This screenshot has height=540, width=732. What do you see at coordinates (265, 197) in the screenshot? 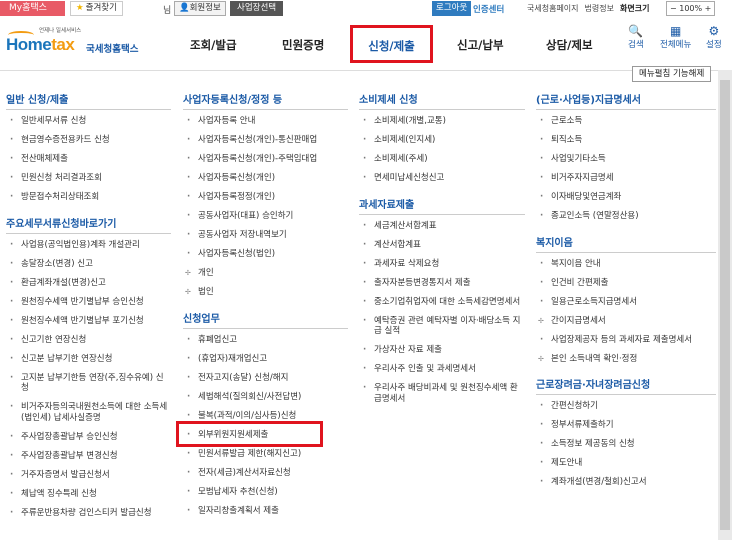
I see `menu-item: 사업자등록정정(개인)` at bounding box center [265, 197].